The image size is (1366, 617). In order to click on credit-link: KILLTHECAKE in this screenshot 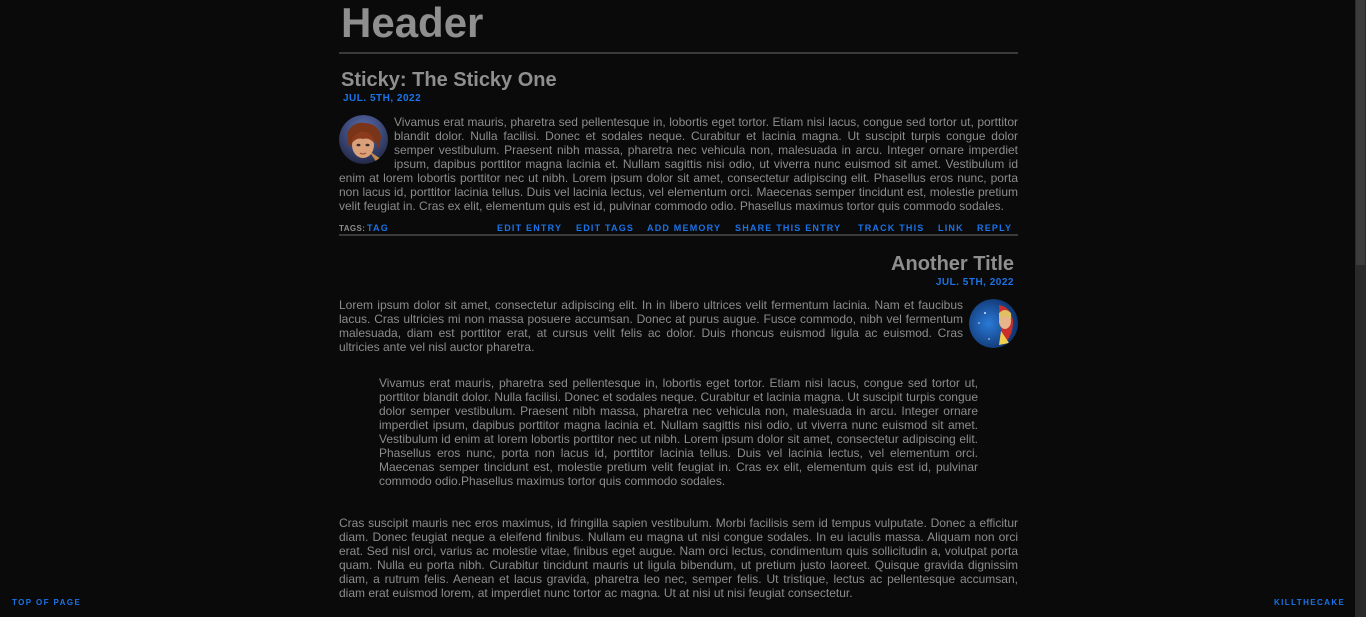, I will do `click(1309, 602)`.